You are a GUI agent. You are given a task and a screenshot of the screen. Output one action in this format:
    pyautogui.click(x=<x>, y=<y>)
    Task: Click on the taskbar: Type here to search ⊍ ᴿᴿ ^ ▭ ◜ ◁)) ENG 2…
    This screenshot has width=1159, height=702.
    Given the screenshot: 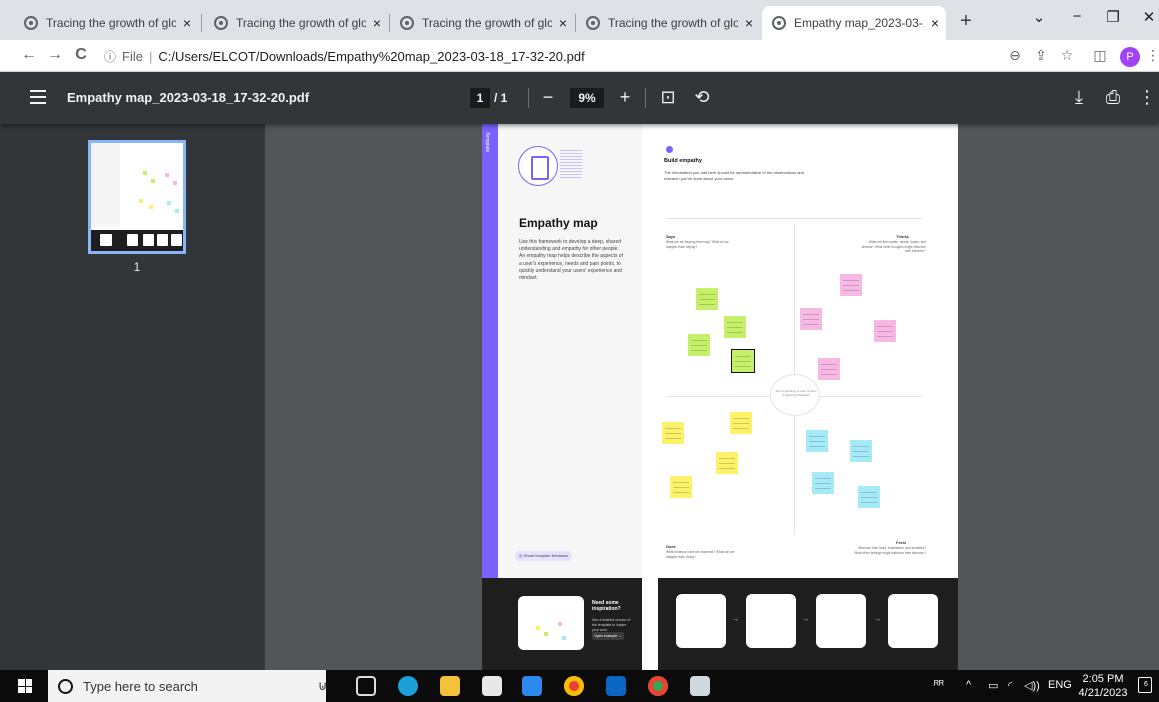 What is the action you would take?
    pyautogui.click(x=579, y=686)
    